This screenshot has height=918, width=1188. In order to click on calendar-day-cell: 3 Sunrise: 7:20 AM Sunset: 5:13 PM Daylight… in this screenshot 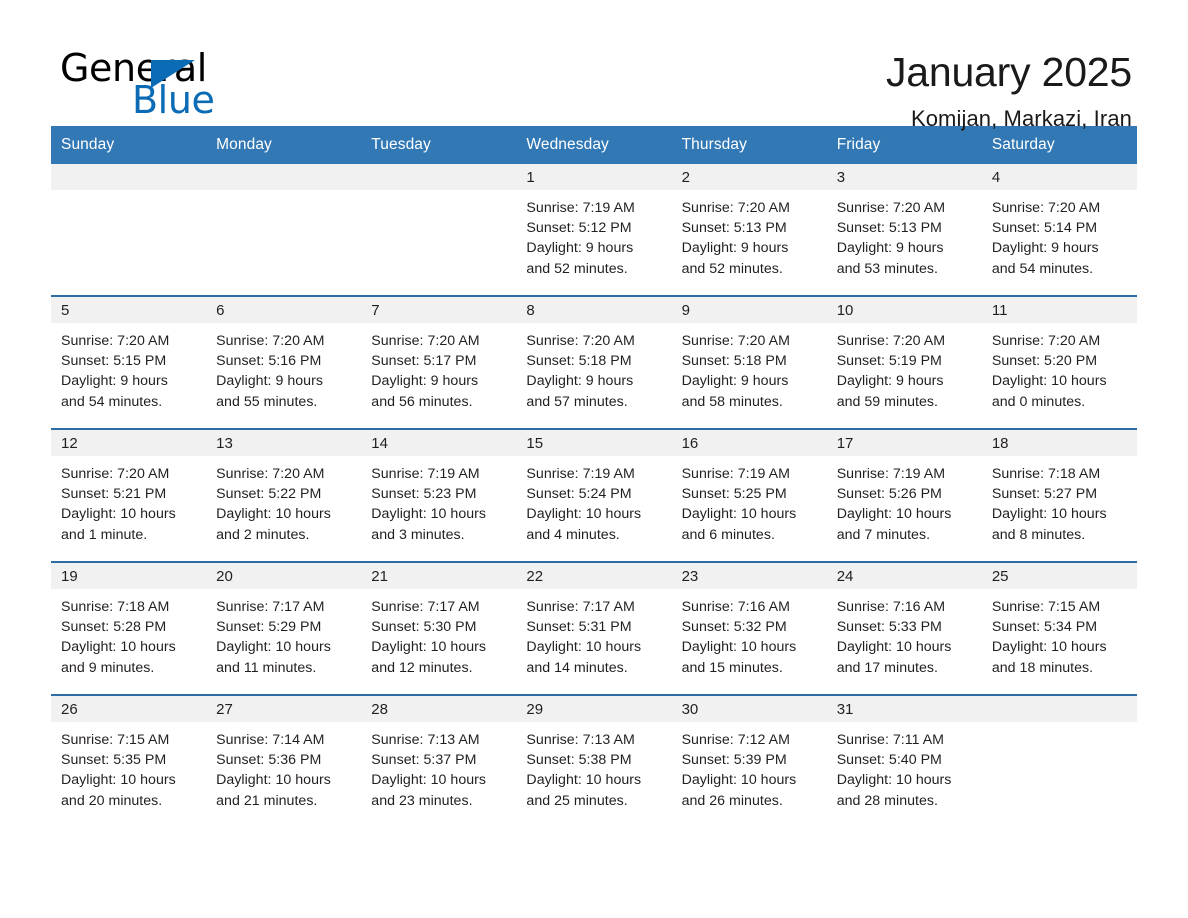, I will do `click(904, 229)`.